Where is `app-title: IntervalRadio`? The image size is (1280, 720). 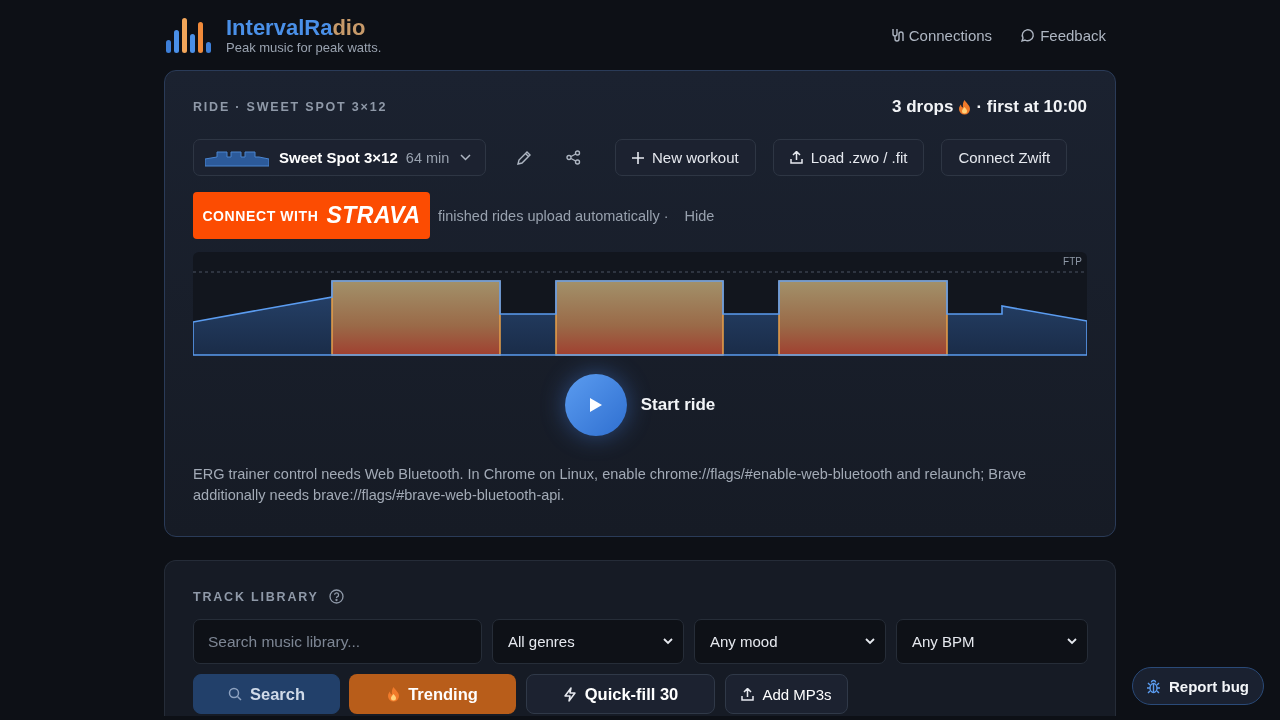 app-title: IntervalRadio is located at coordinates (296, 27).